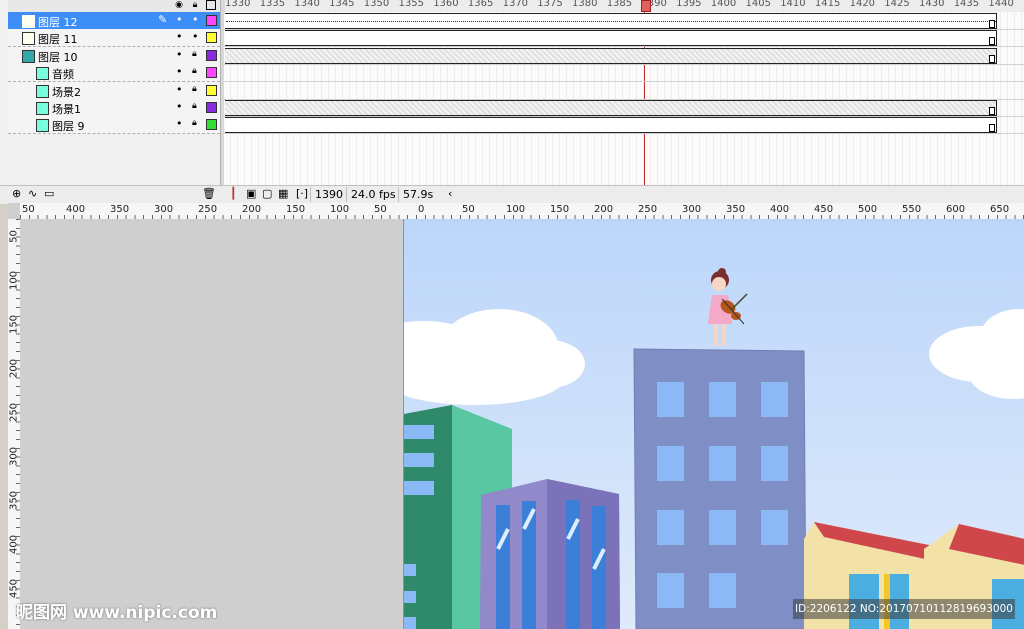 The height and width of the screenshot is (629, 1024). What do you see at coordinates (302, 194) in the screenshot?
I see `onion-markers-icon: [·]` at bounding box center [302, 194].